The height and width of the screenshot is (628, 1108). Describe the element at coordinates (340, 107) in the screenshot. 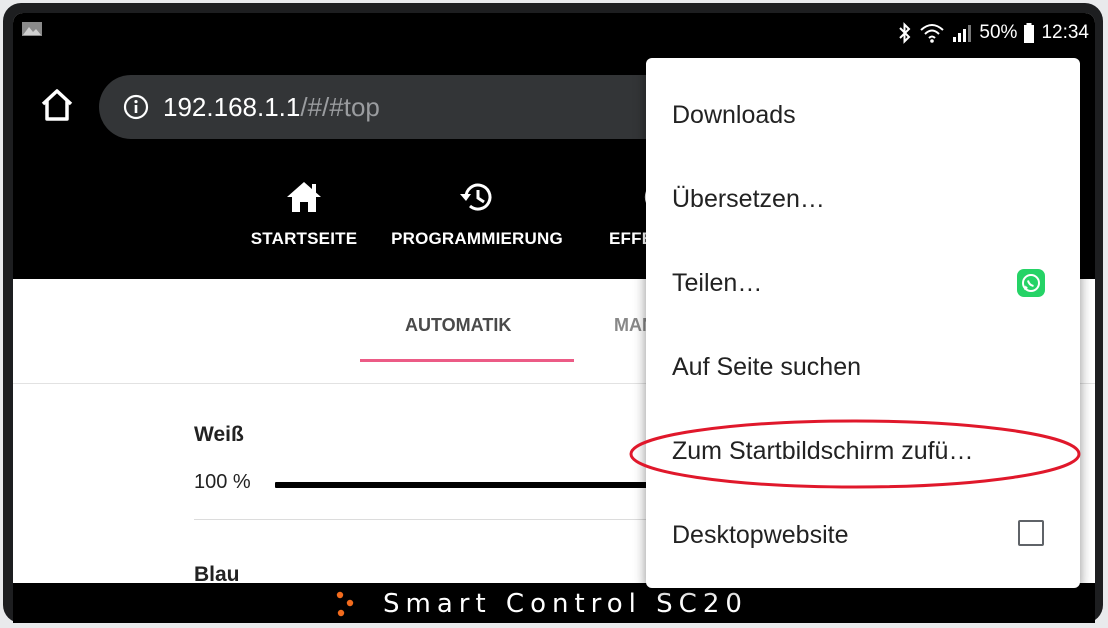

I see `url-path: /#/#top` at that location.